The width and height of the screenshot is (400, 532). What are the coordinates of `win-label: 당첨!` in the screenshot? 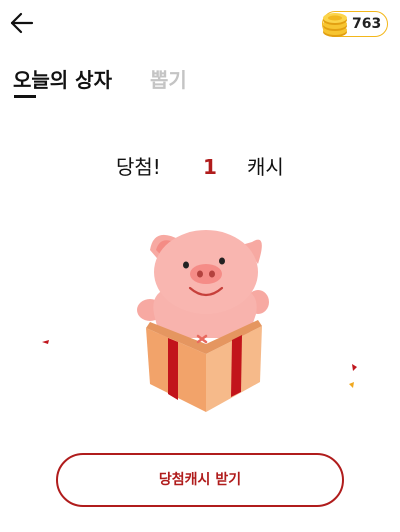 It's located at (138, 167).